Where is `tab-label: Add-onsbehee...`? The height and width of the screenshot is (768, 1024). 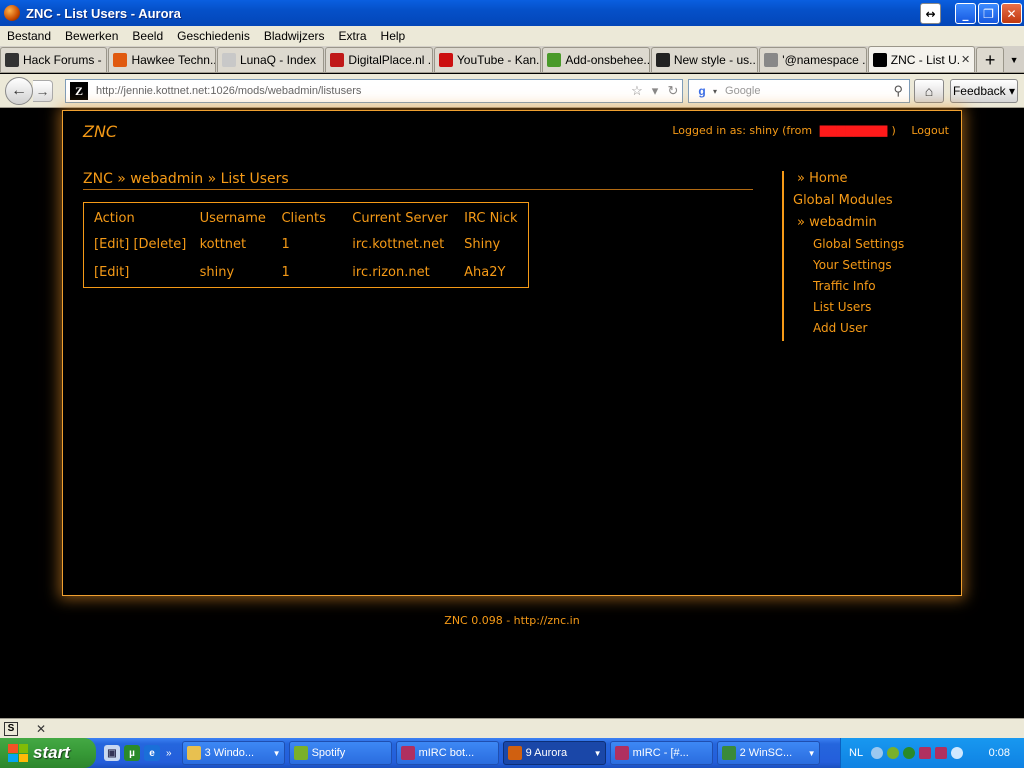 tab-label: Add-onsbehee... is located at coordinates (607, 60).